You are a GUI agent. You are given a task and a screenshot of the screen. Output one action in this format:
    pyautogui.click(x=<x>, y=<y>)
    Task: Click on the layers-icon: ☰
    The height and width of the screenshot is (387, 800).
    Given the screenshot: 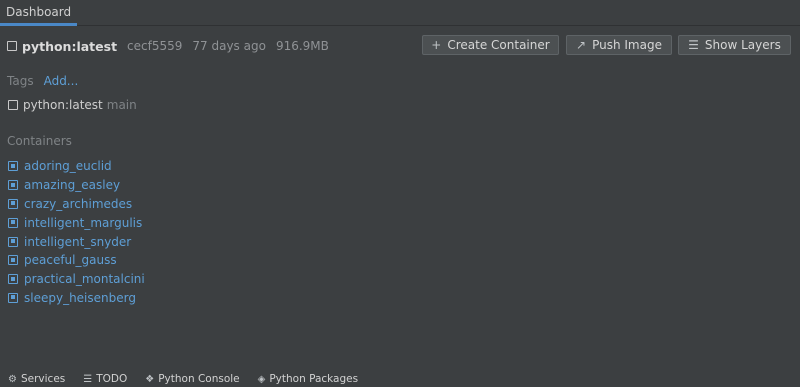 What is the action you would take?
    pyautogui.click(x=693, y=45)
    